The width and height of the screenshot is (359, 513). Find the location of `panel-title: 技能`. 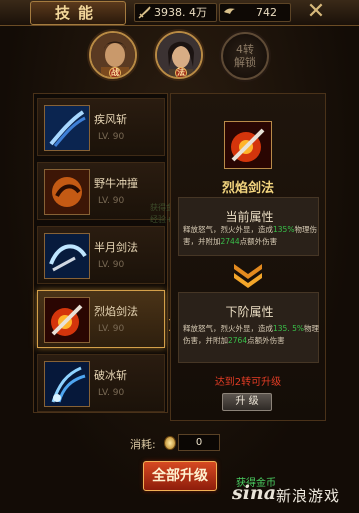

panel-title: 技能 is located at coordinates (78, 13).